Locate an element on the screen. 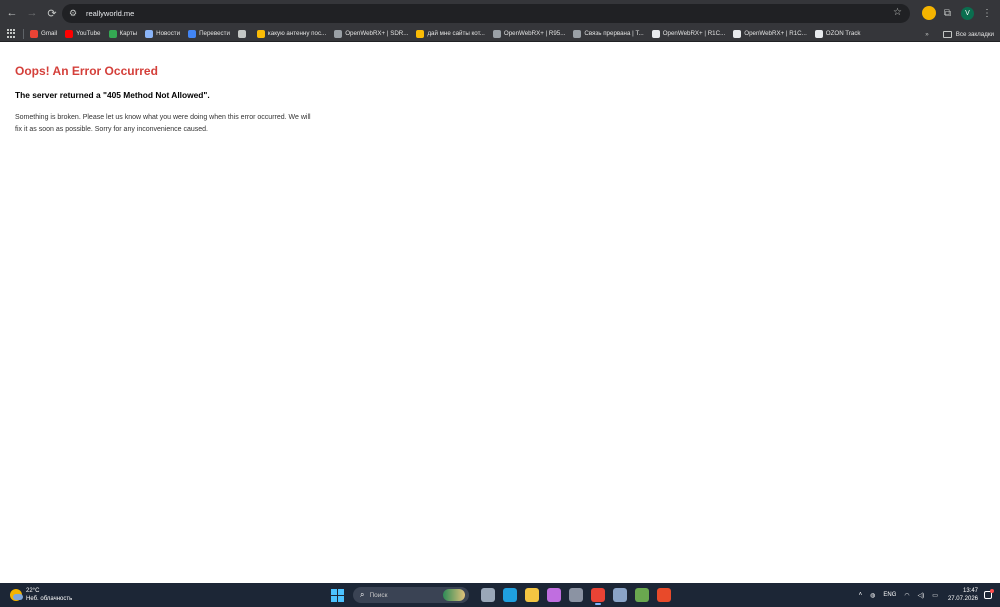 Image resolution: width=1000 pixels, height=607 pixels. maps-icon is located at coordinates (112, 33).